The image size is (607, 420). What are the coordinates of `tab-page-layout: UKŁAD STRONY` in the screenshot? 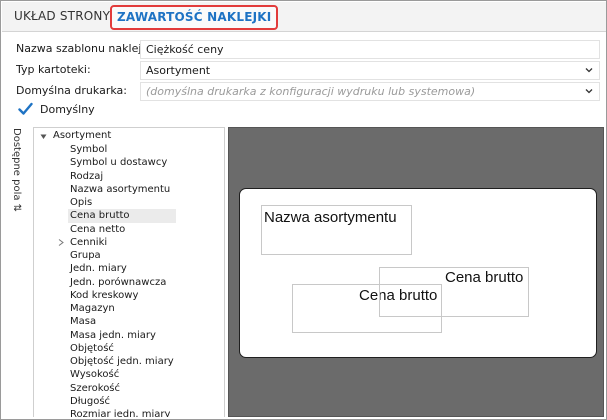 It's located at (62, 17).